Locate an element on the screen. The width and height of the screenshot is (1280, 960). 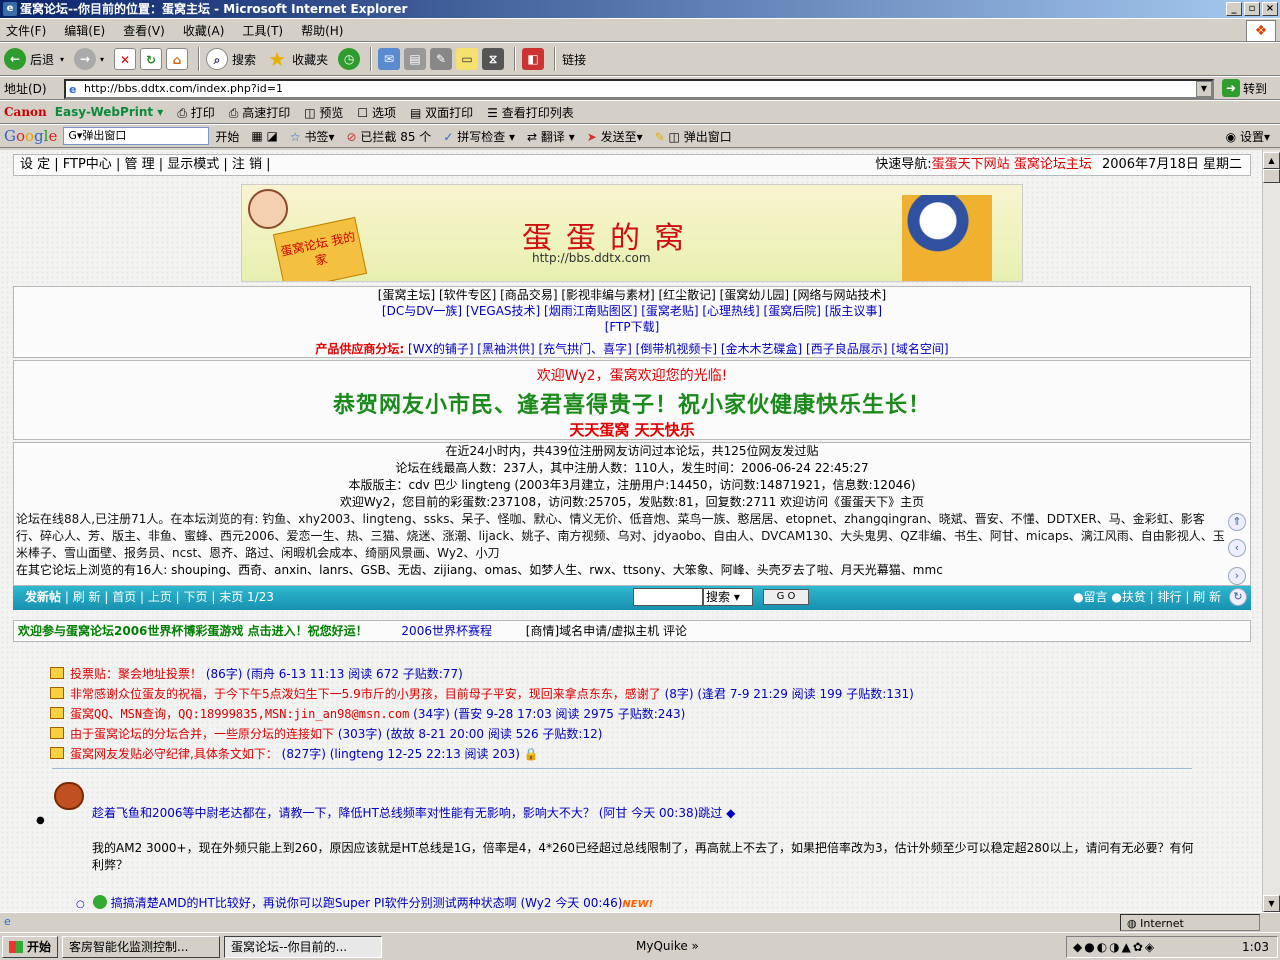
canon-preview-button: ◫ 预览 is located at coordinates (323, 112).